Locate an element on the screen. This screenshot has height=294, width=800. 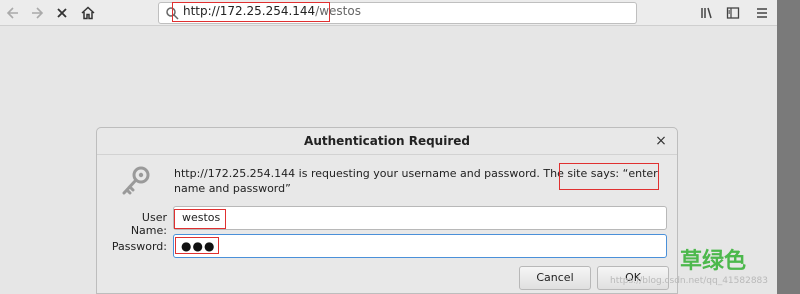
close-button: × is located at coordinates (661, 141).